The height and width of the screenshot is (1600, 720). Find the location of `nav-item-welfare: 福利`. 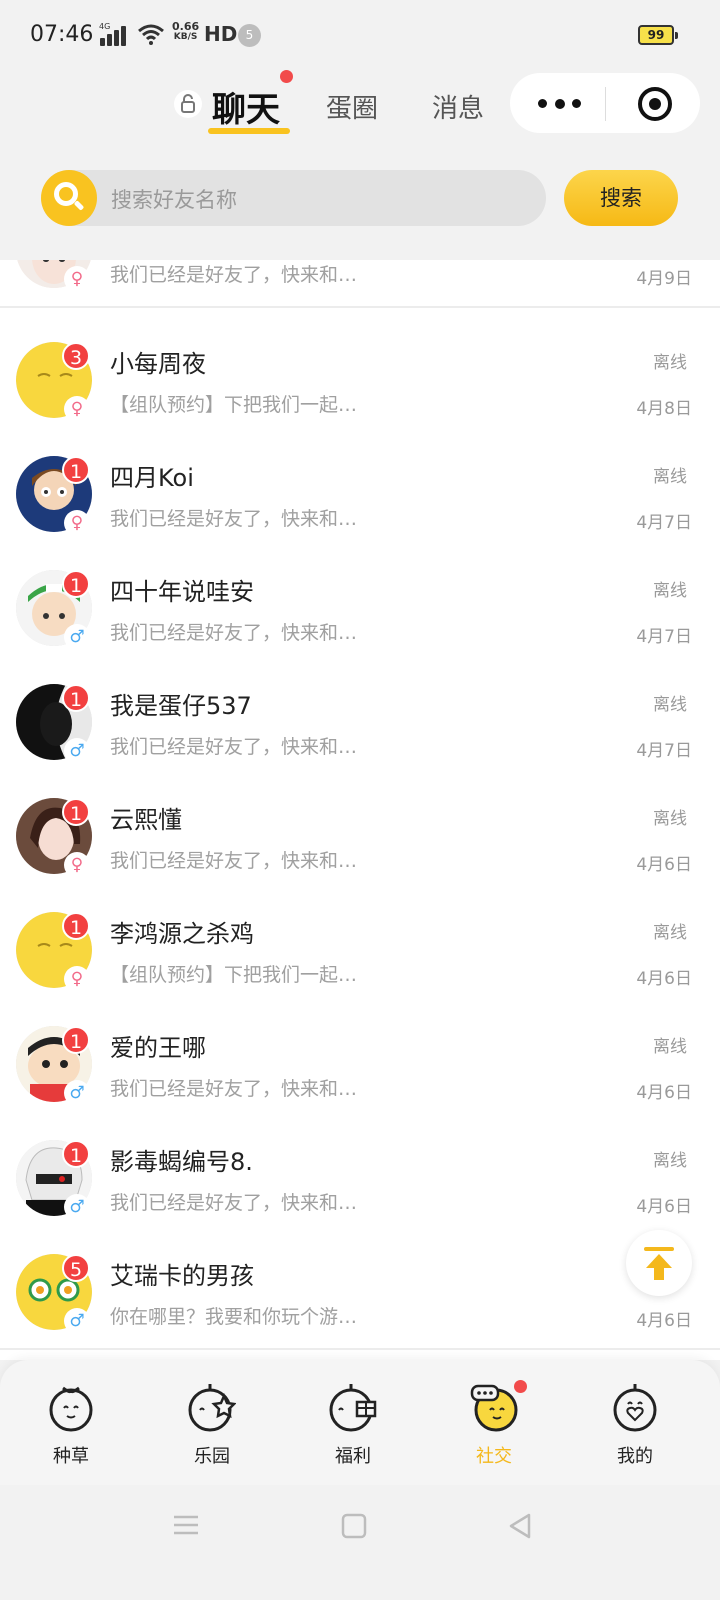

nav-item-welfare: 福利 is located at coordinates (353, 1428).